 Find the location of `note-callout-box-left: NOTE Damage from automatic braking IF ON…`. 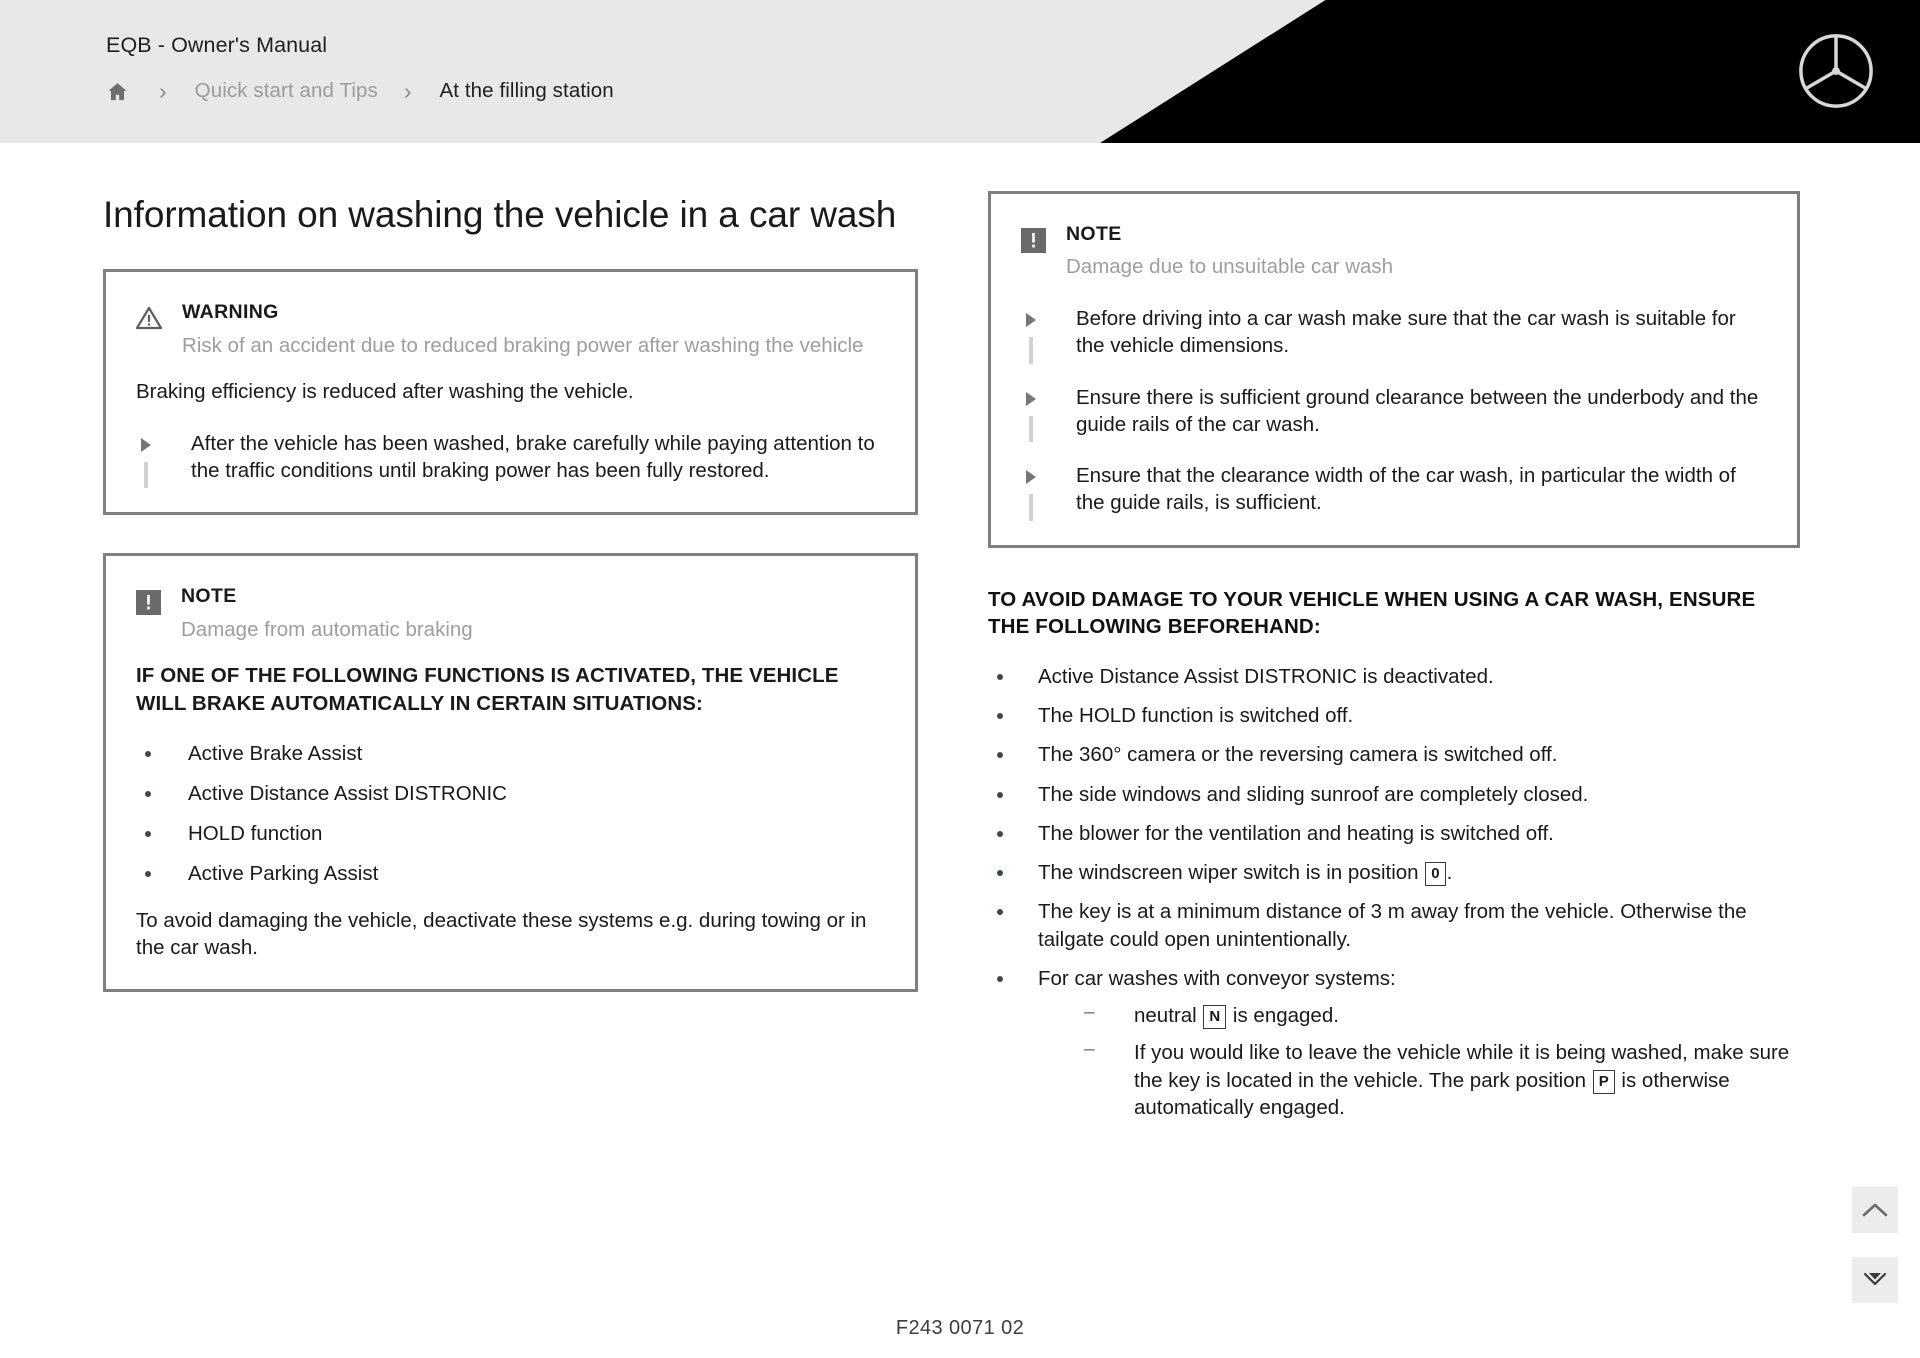

note-callout-box-left: NOTE Damage from automatic braking IF ON… is located at coordinates (510, 773).